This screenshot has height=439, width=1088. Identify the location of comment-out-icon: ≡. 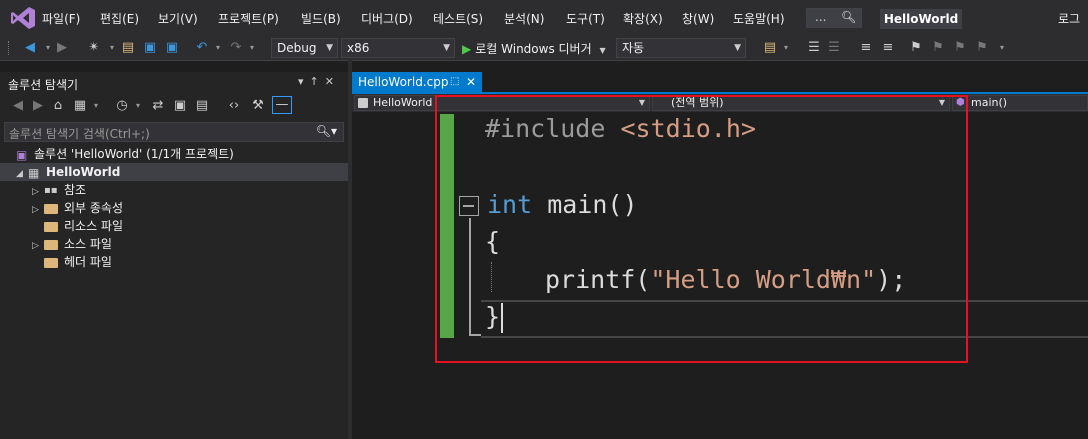
(866, 48).